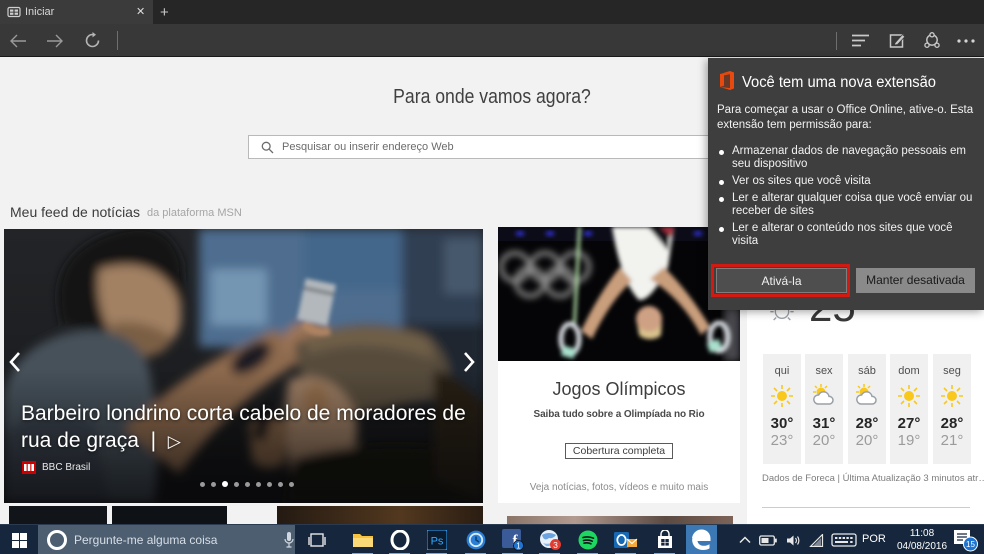 Image resolution: width=984 pixels, height=554 pixels. What do you see at coordinates (555, 545) in the screenshot?
I see `svg-text: 3` at bounding box center [555, 545].